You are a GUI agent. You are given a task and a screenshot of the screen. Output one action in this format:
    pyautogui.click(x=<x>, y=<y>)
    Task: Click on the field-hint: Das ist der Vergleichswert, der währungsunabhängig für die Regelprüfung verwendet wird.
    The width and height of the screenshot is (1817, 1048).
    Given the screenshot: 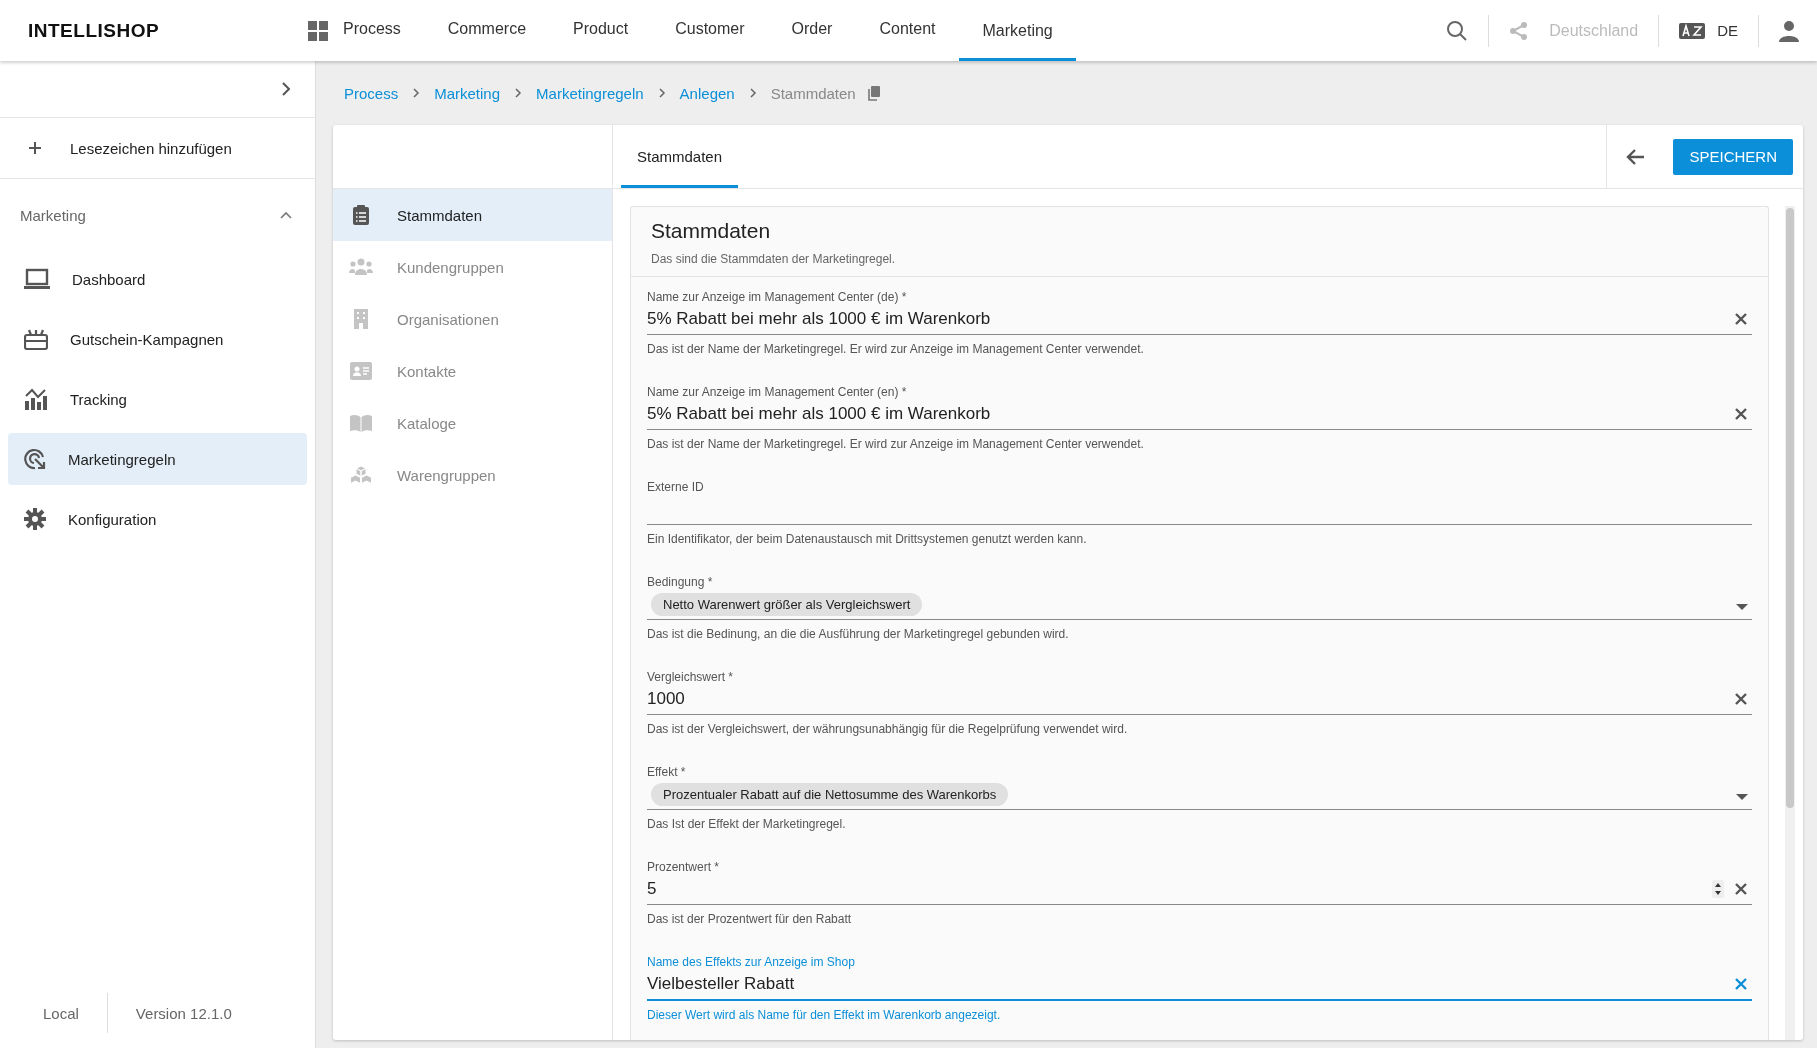 What is the action you would take?
    pyautogui.click(x=888, y=729)
    